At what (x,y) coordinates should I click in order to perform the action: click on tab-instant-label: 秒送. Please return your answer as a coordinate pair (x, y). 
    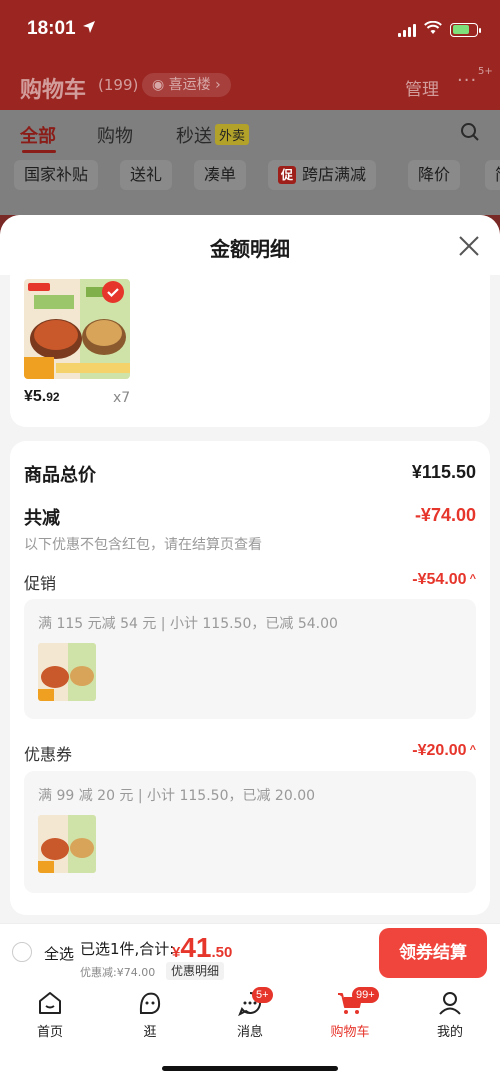
    Looking at the image, I should click on (194, 136).